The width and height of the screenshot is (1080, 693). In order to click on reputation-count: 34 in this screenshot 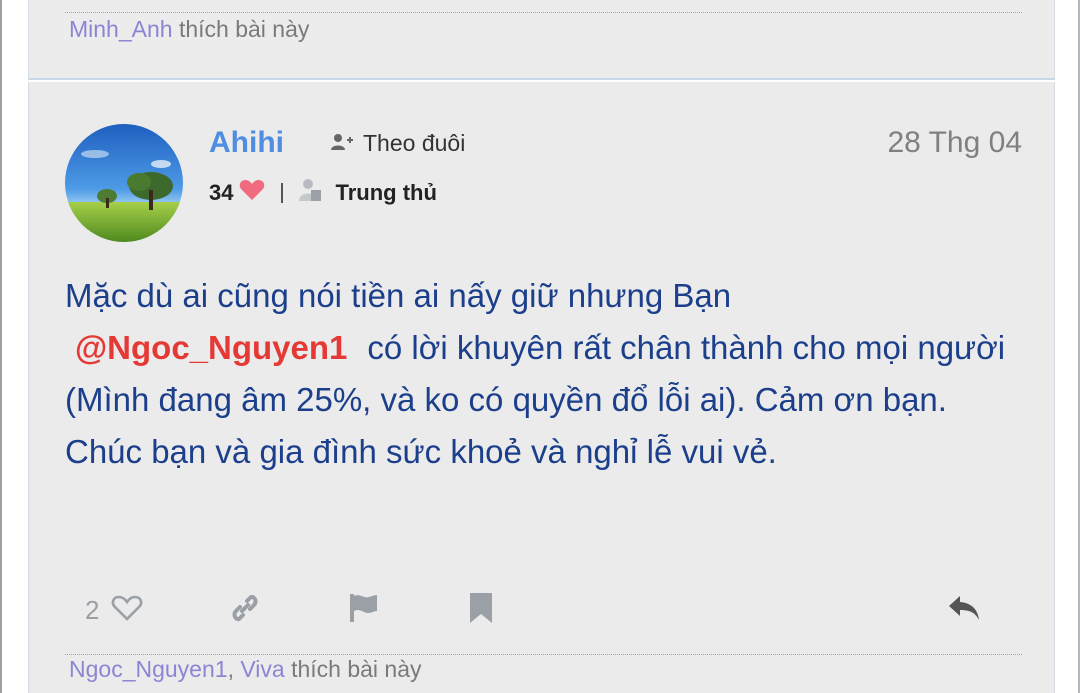, I will do `click(221, 192)`.